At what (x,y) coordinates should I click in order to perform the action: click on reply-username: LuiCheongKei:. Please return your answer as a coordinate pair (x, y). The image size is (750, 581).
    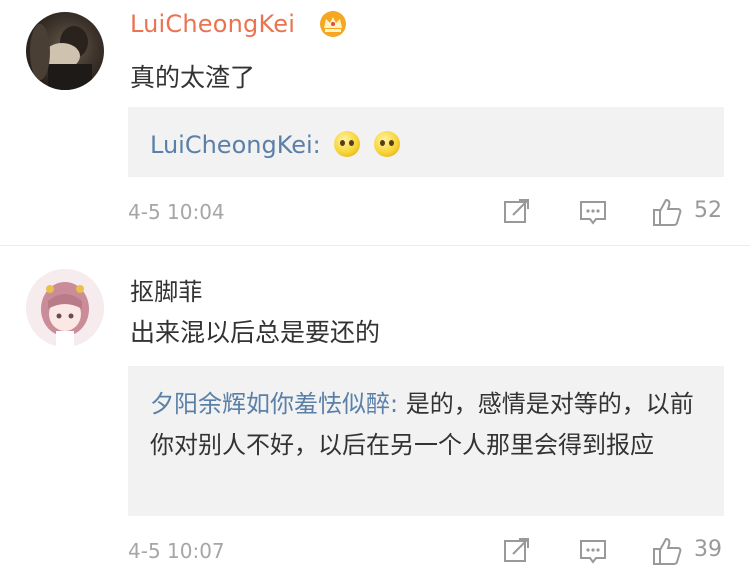
    Looking at the image, I should click on (235, 145).